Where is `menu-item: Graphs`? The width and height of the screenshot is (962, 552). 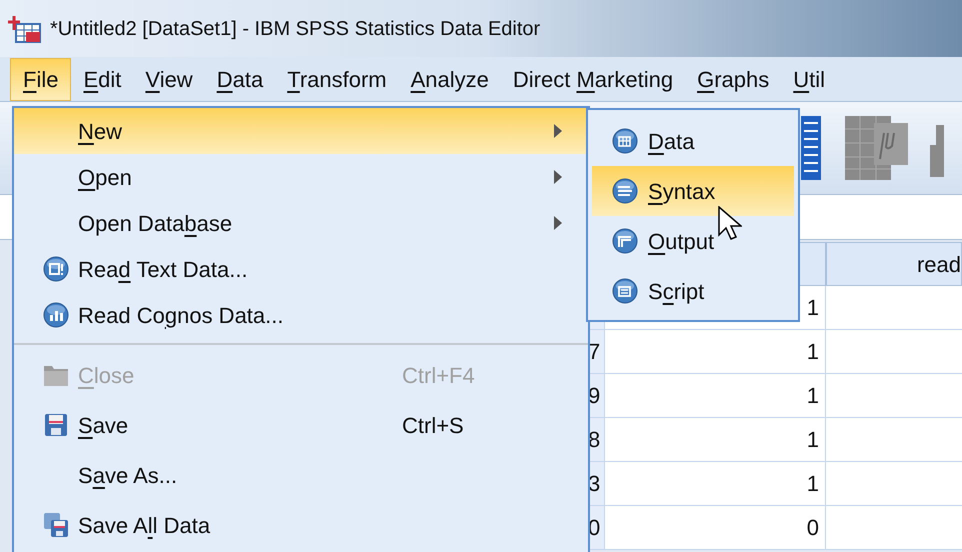 menu-item: Graphs is located at coordinates (733, 79).